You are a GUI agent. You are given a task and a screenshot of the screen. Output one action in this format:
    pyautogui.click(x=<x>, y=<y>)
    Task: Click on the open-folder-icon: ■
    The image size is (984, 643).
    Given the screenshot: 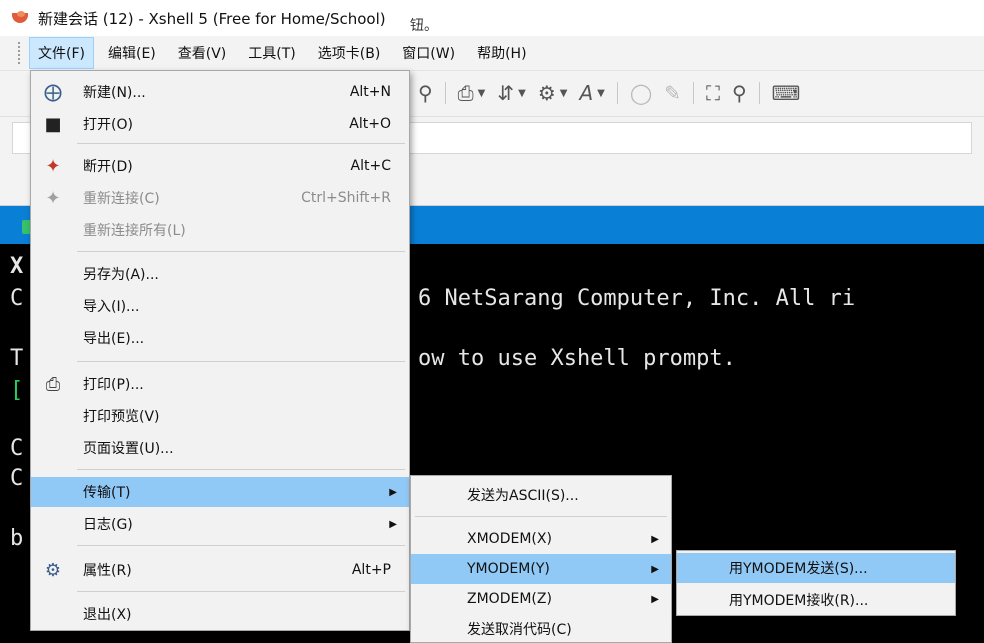 What is the action you would take?
    pyautogui.click(x=53, y=124)
    